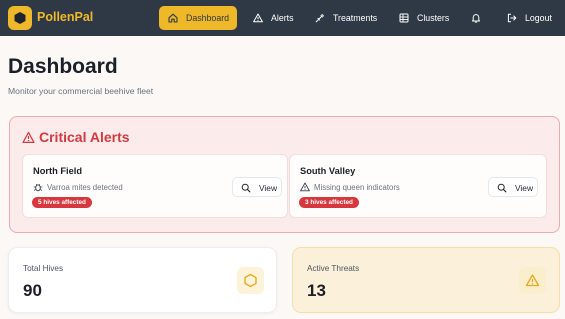  Describe the element at coordinates (65, 17) in the screenshot. I see `brand-name: PollenPal` at that location.